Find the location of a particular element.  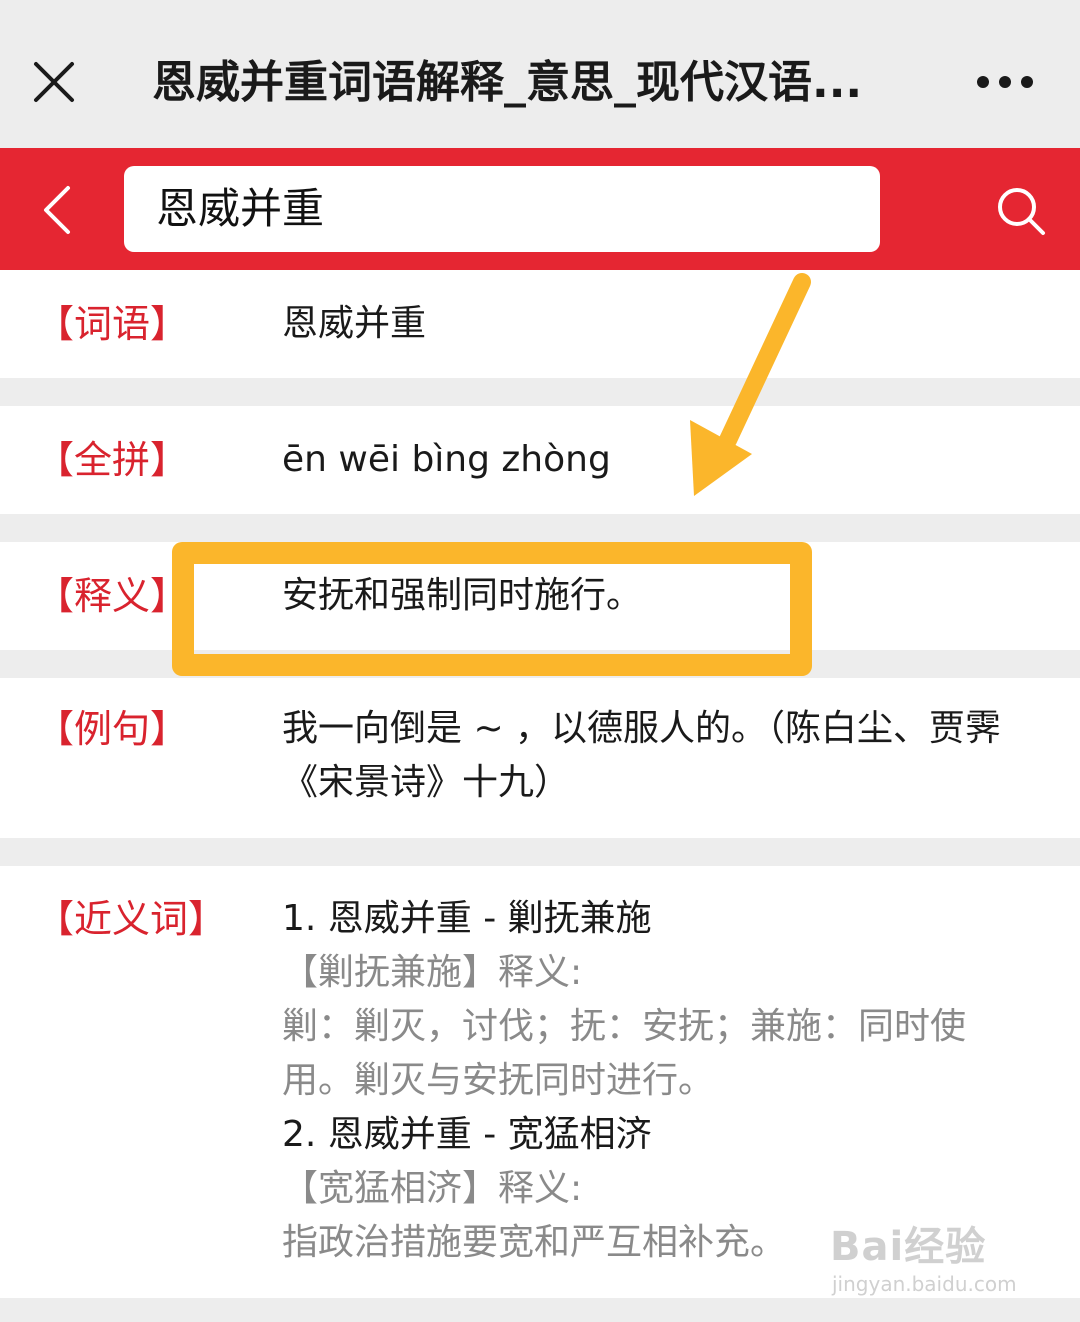

entry-pinyin-value: ēn wēi bìng zhòng is located at coordinates (446, 459).